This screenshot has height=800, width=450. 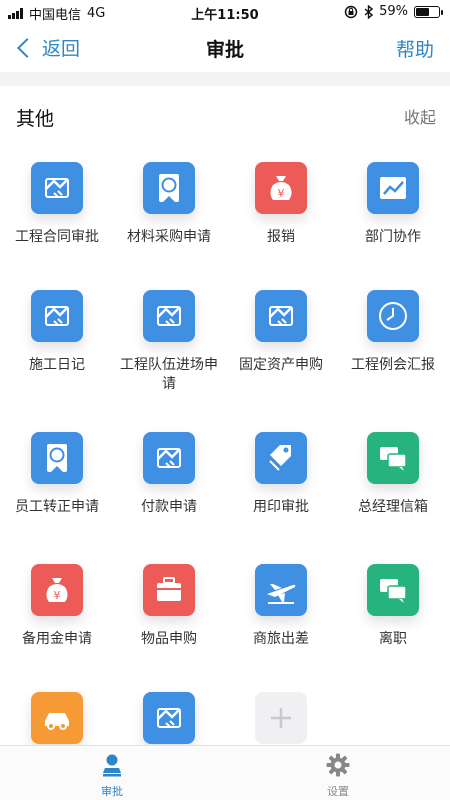 What do you see at coordinates (281, 639) in the screenshot?
I see `approval-item-label: 商旅出差` at bounding box center [281, 639].